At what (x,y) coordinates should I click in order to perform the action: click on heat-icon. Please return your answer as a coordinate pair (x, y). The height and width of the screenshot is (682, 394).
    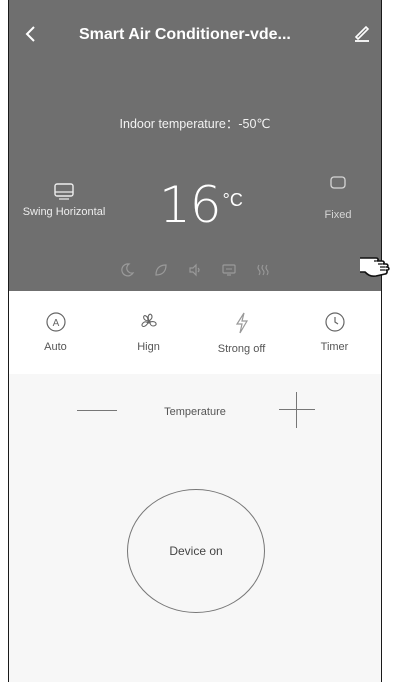
    Looking at the image, I should click on (263, 270).